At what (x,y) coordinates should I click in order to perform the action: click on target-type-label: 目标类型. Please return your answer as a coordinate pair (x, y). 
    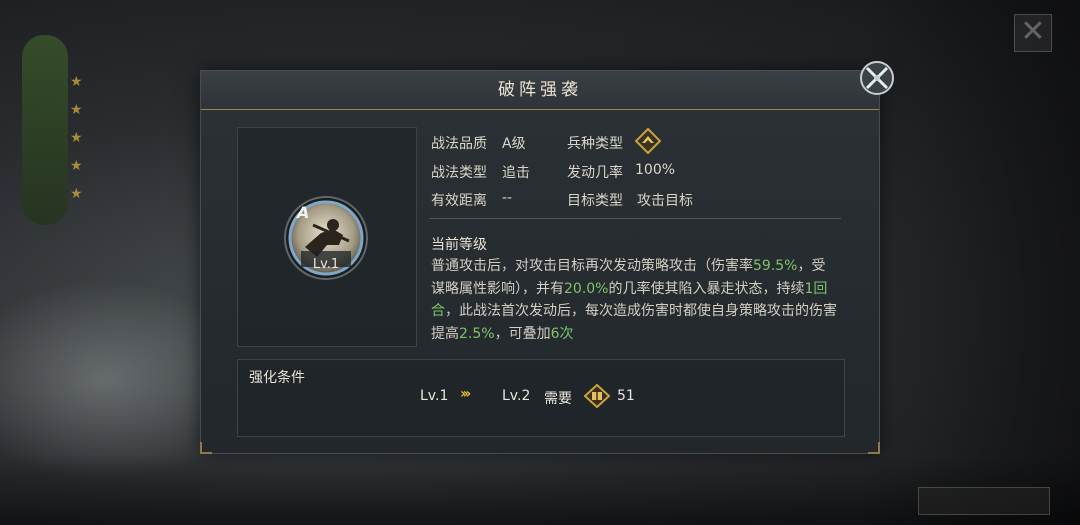
    Looking at the image, I should click on (595, 201).